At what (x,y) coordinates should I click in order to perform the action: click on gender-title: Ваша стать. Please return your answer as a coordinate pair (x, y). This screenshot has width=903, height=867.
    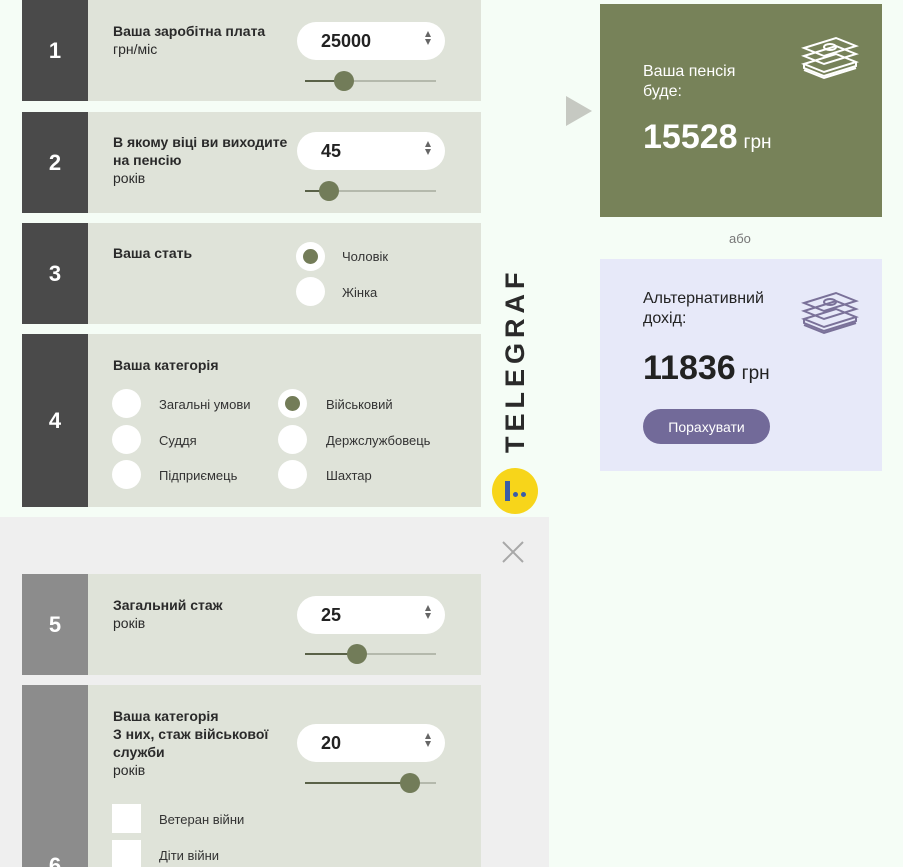
    Looking at the image, I should click on (153, 253).